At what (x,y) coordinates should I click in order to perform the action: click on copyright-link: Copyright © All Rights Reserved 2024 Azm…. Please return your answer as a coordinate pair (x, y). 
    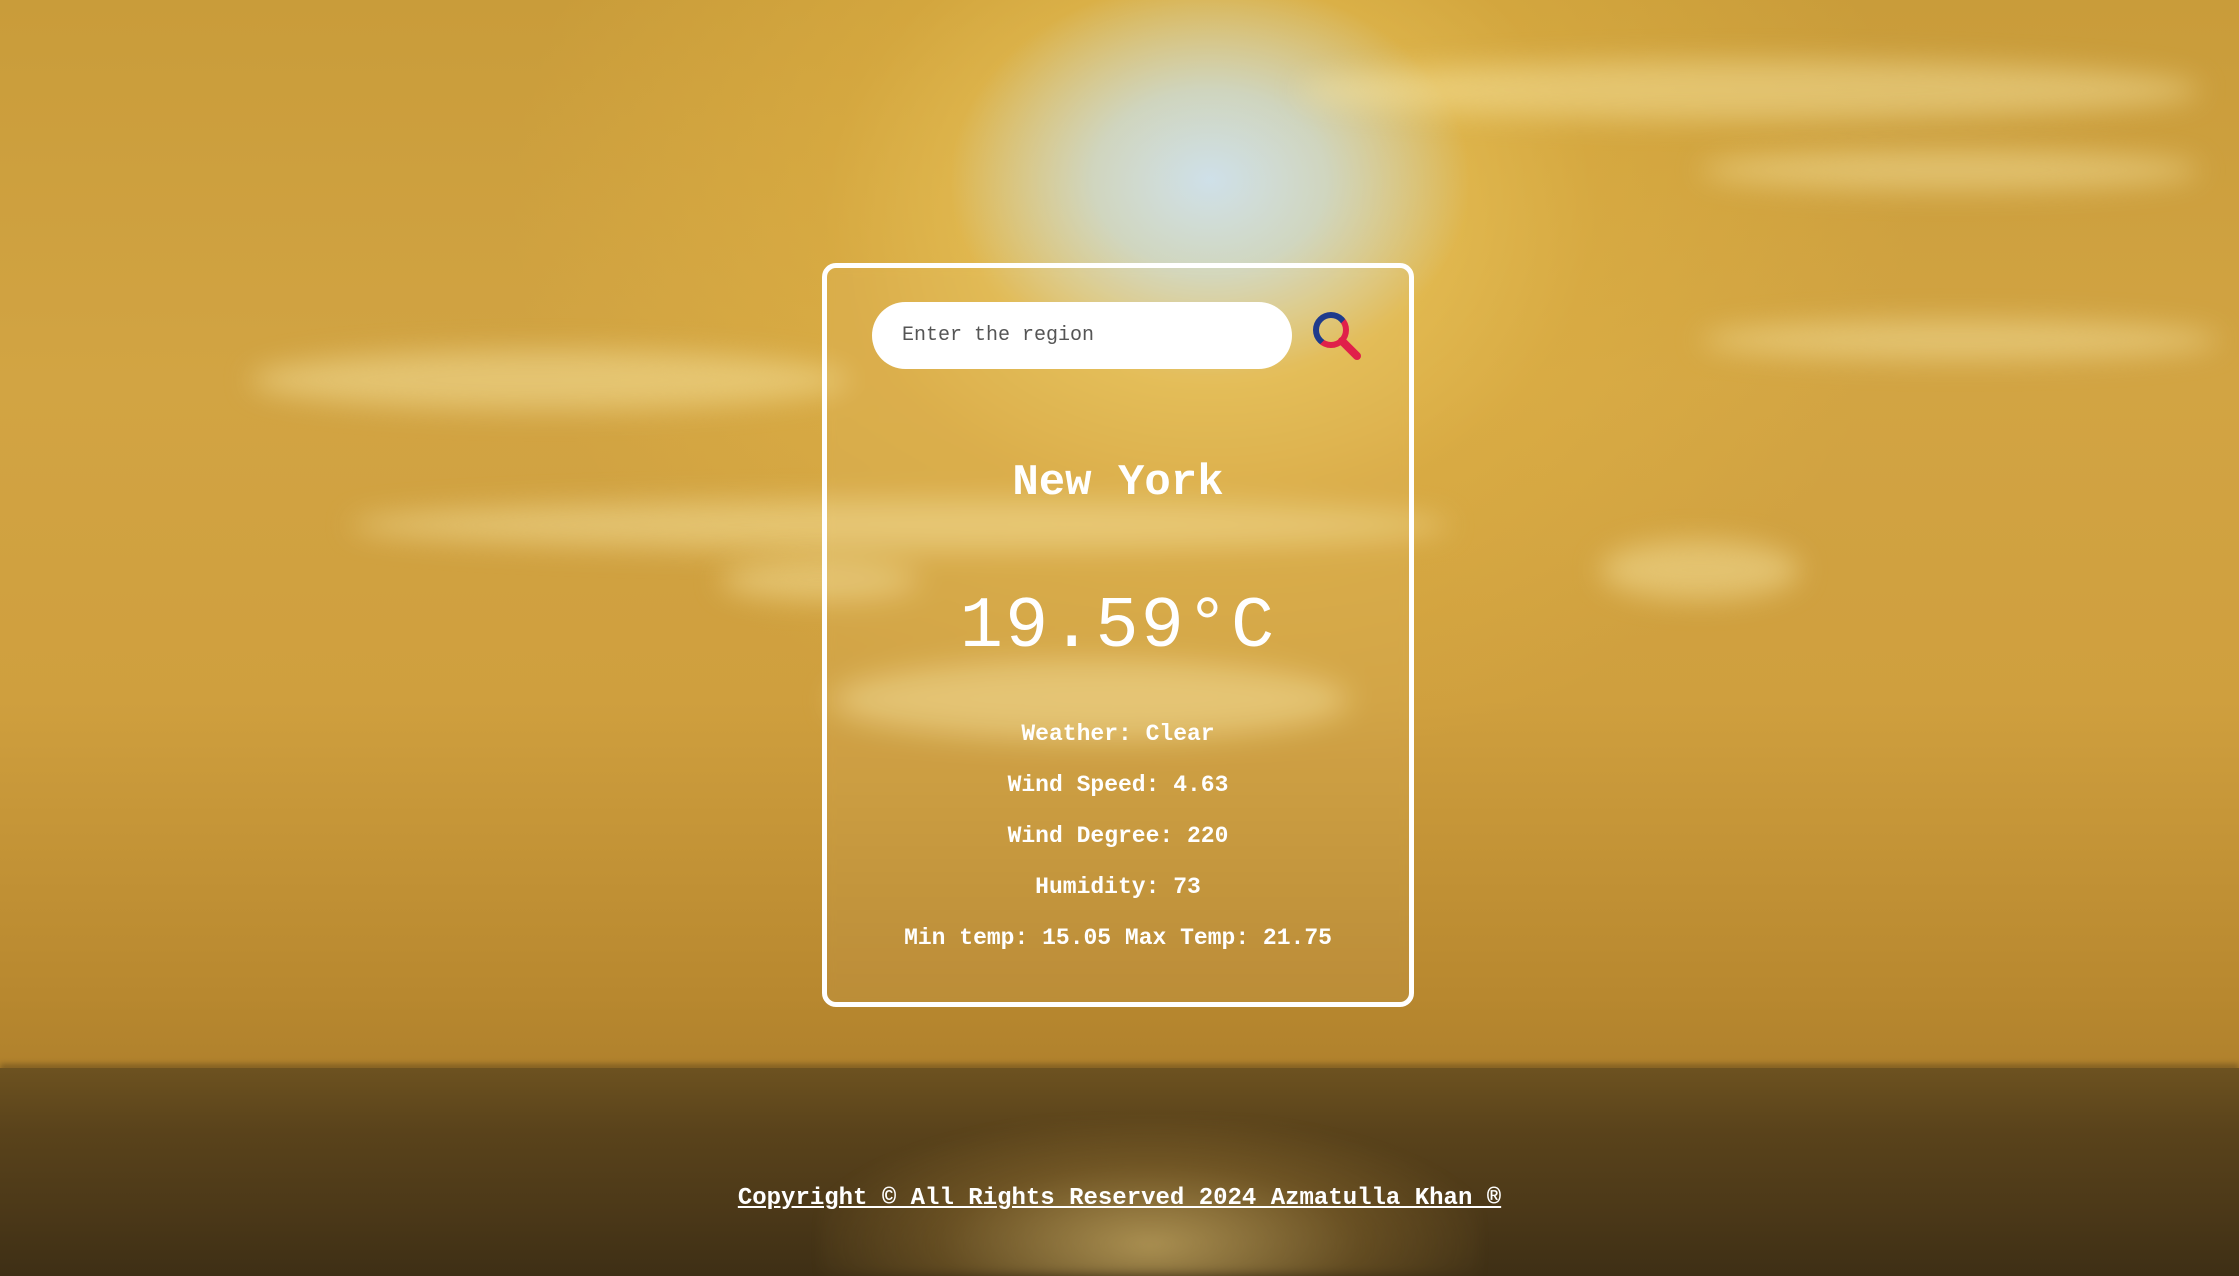
    Looking at the image, I should click on (1119, 1198).